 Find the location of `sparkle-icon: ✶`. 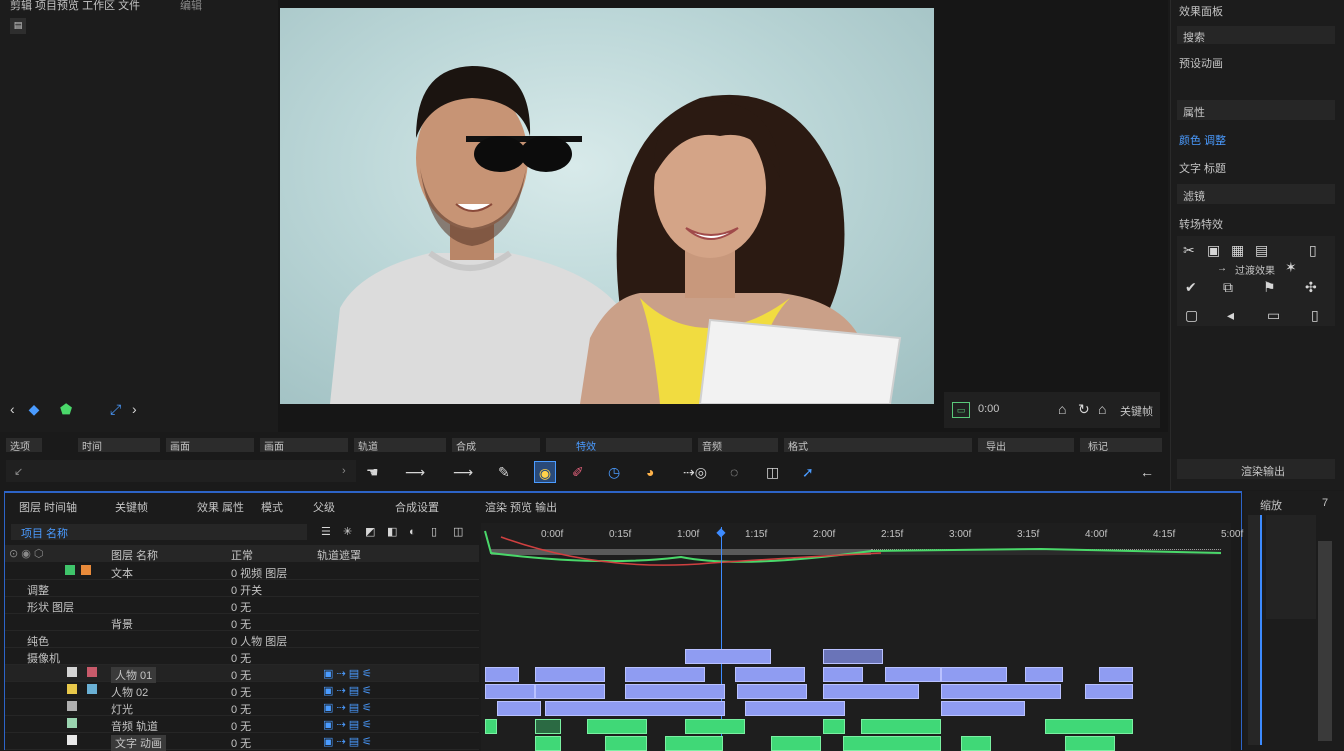

sparkle-icon: ✶ is located at coordinates (1291, 267).